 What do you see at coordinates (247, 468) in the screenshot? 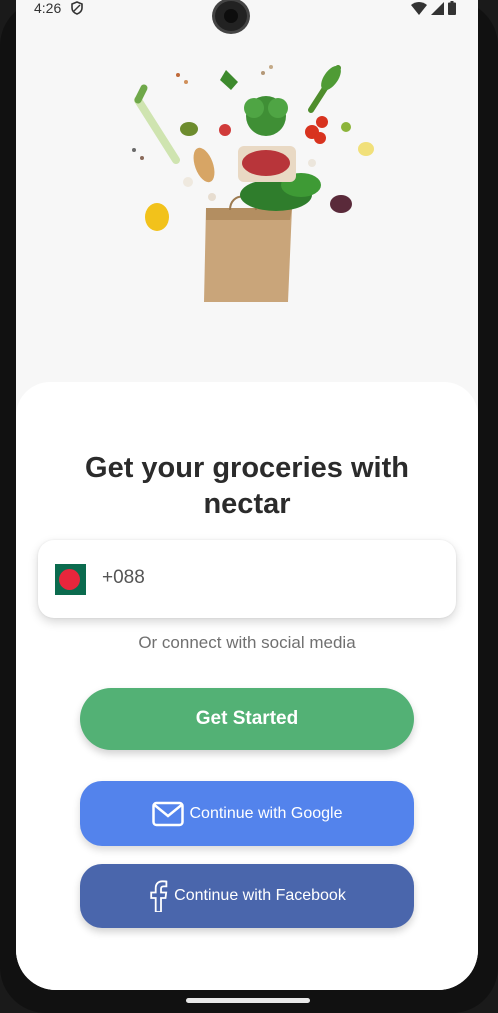
I see `headline-line-1: Get your groceries with` at bounding box center [247, 468].